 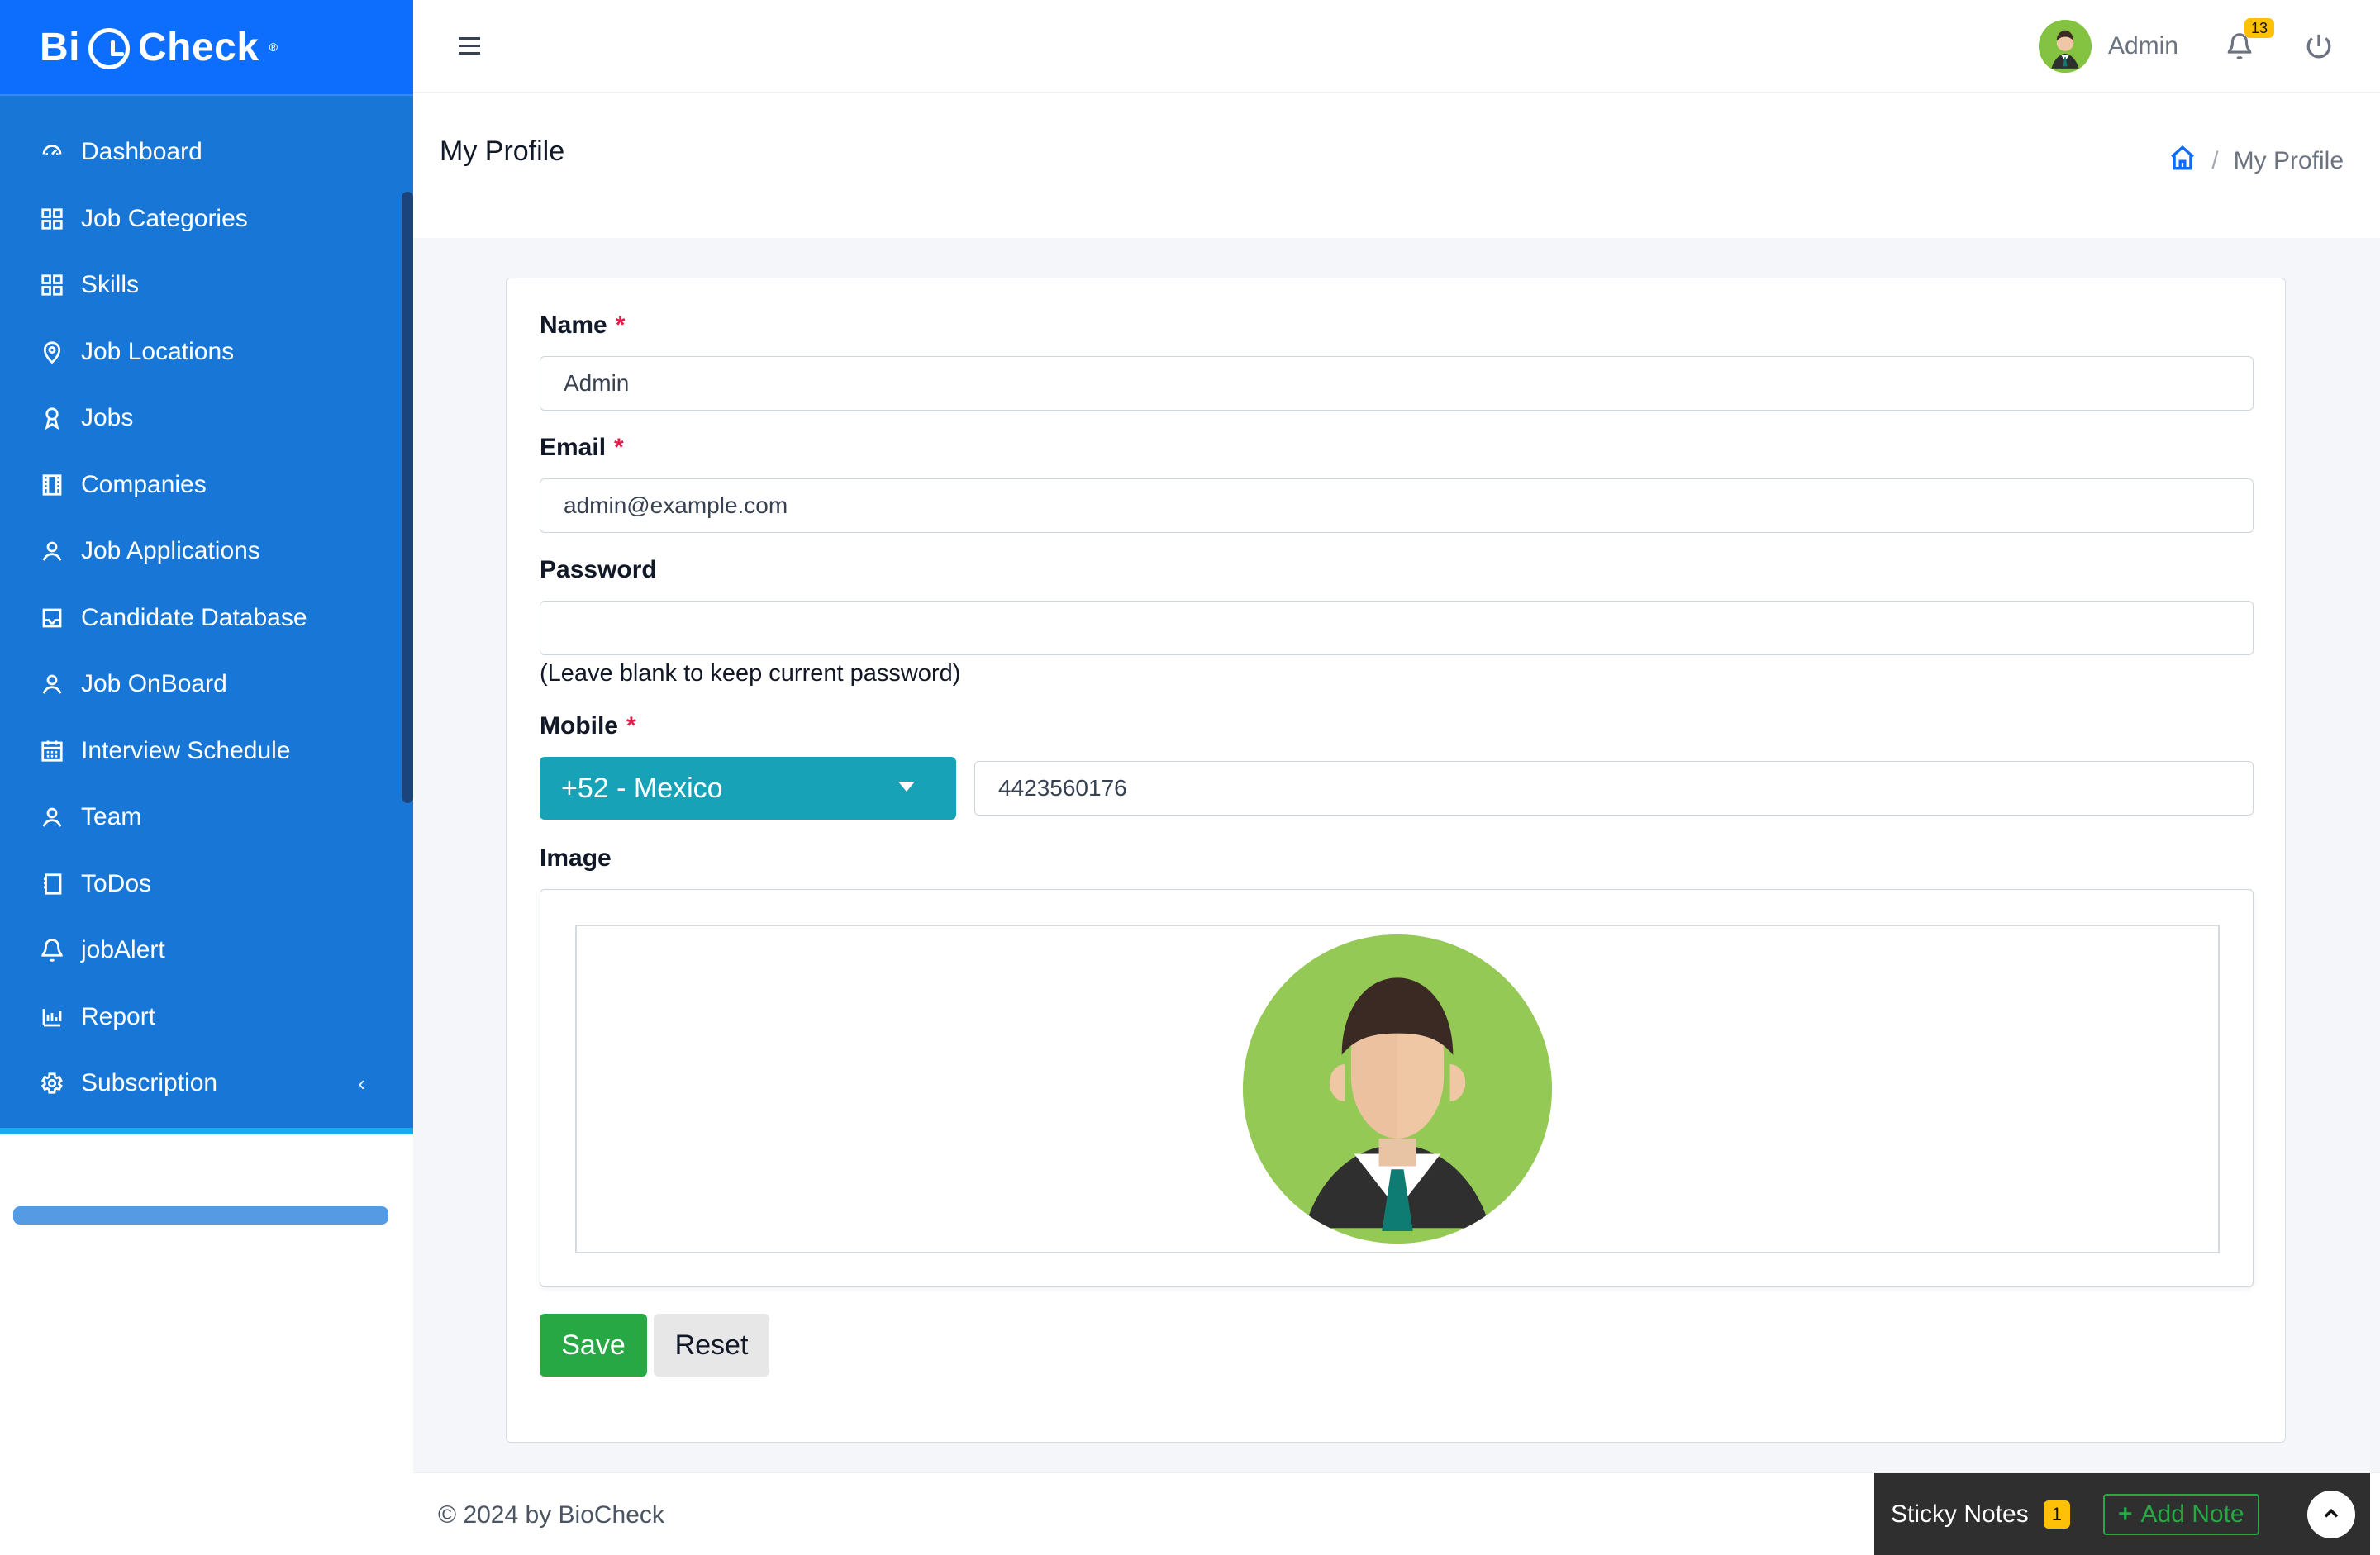 I want to click on password-label-text: Password, so click(x=598, y=569).